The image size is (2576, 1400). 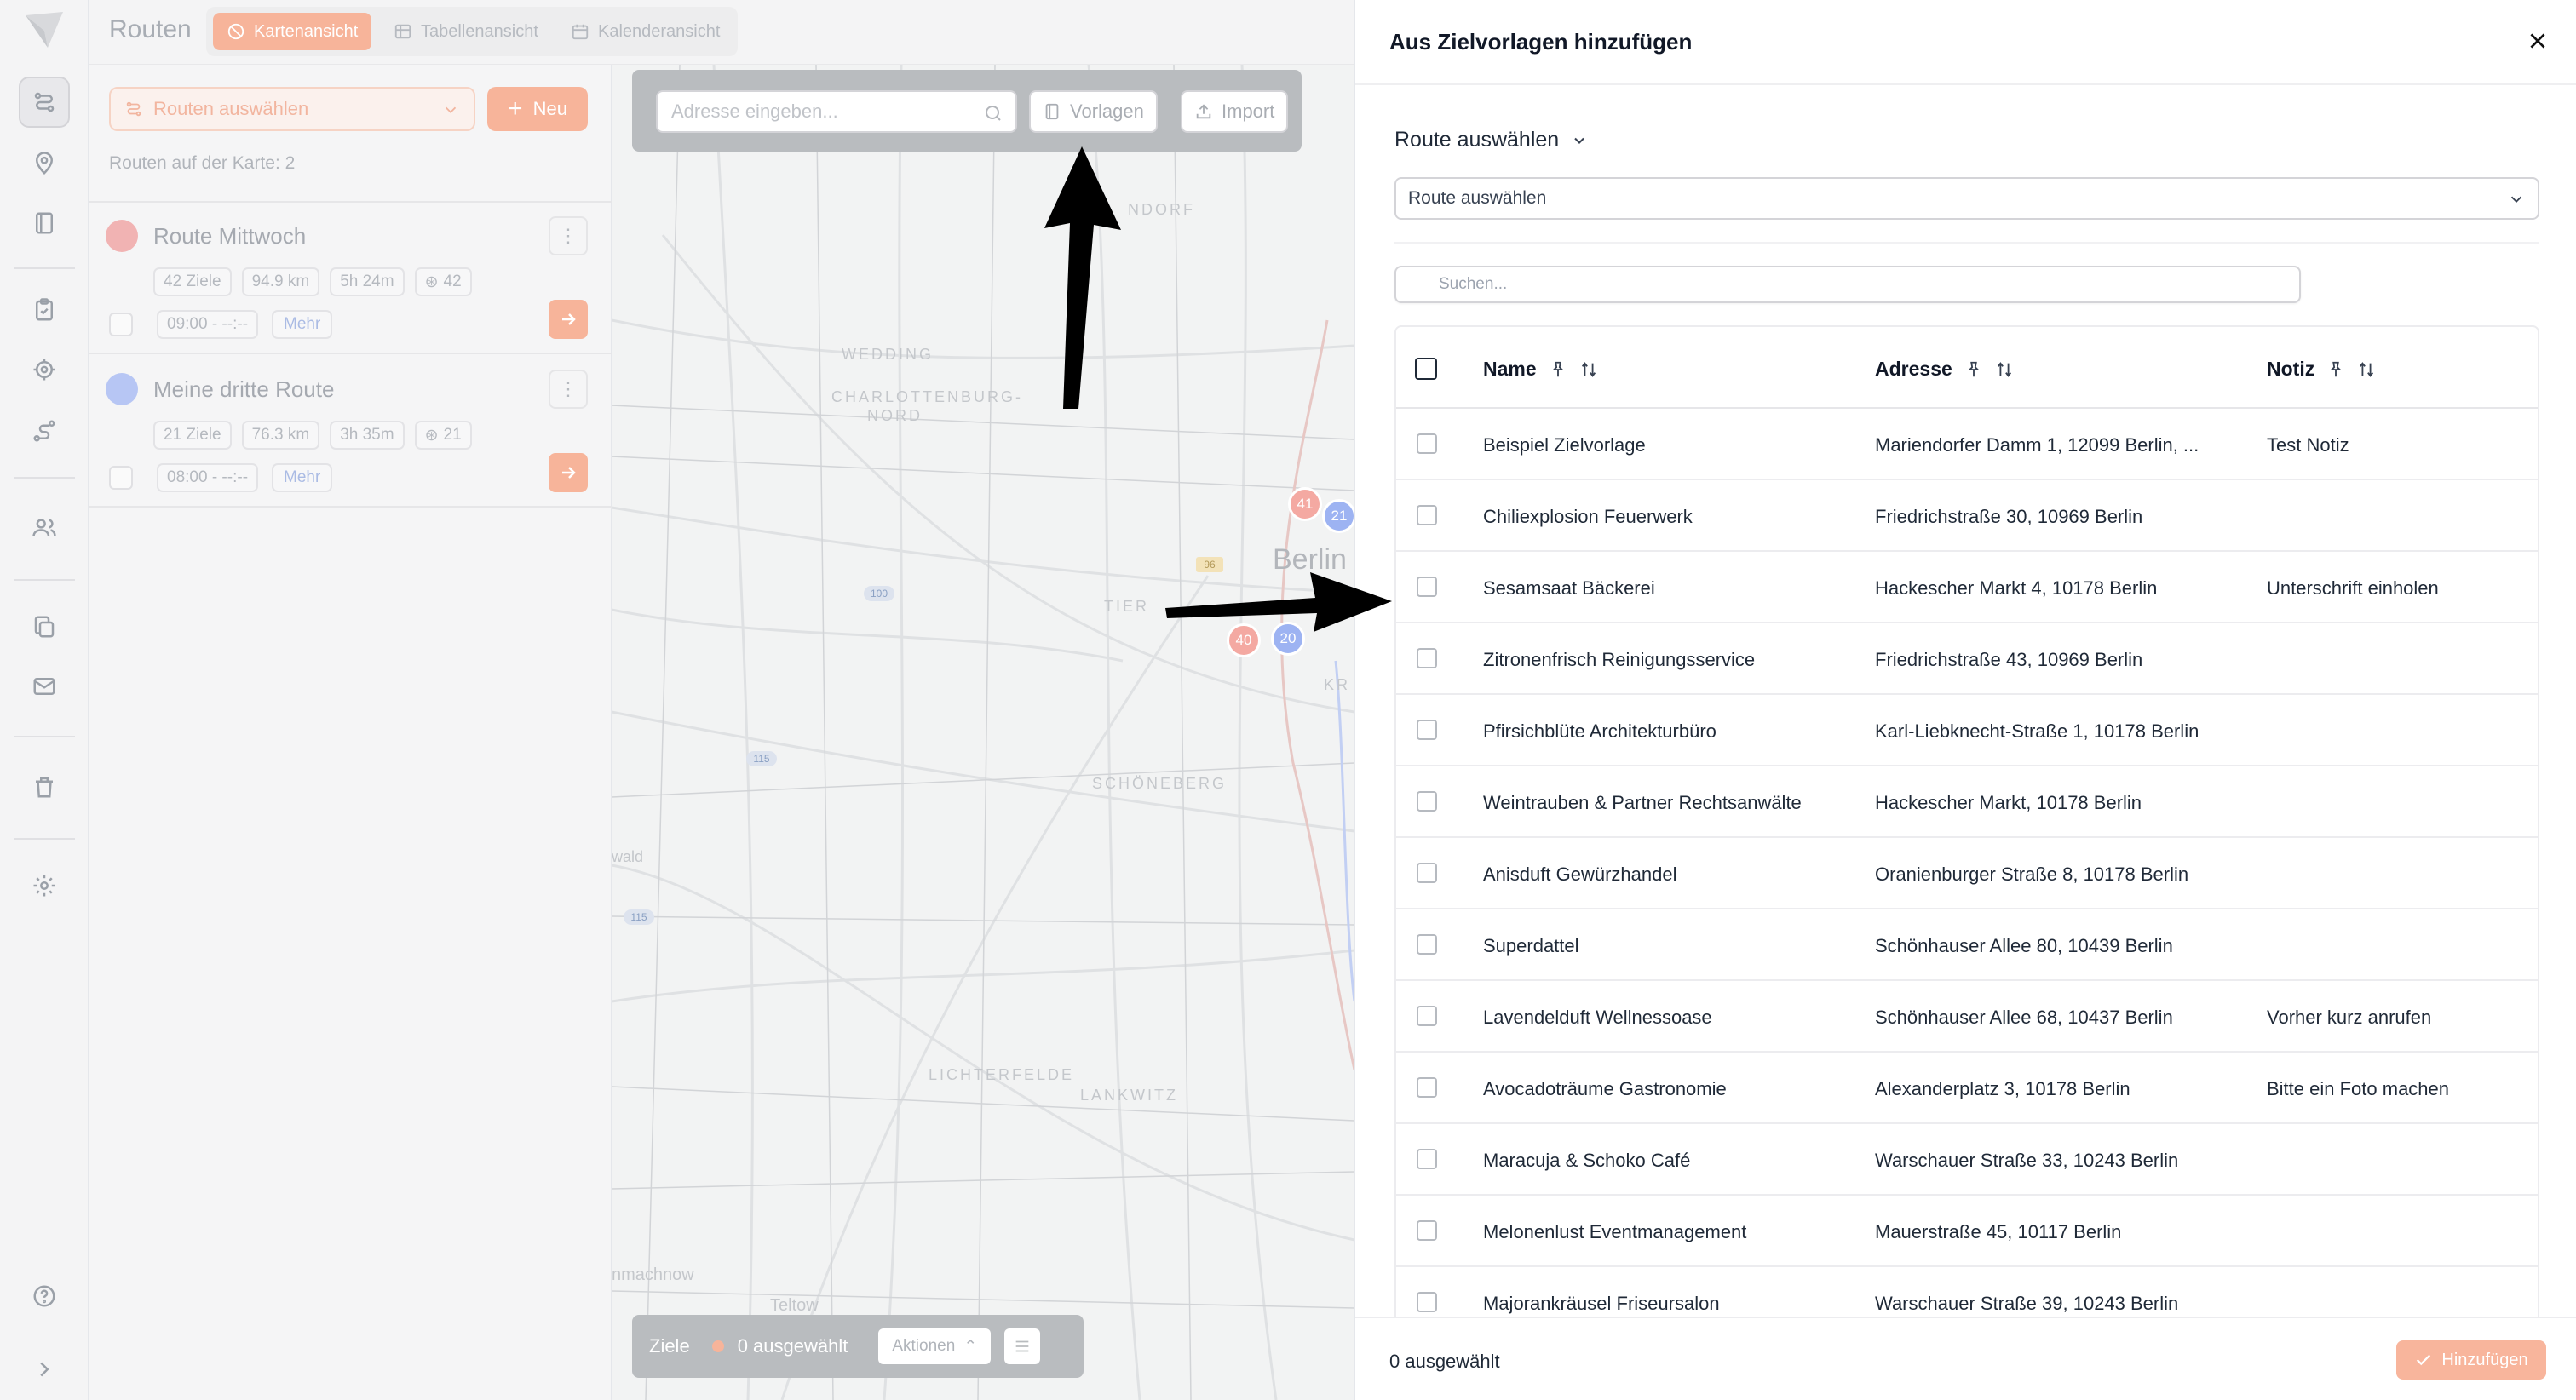 What do you see at coordinates (45, 626) in the screenshot?
I see `copy-icon` at bounding box center [45, 626].